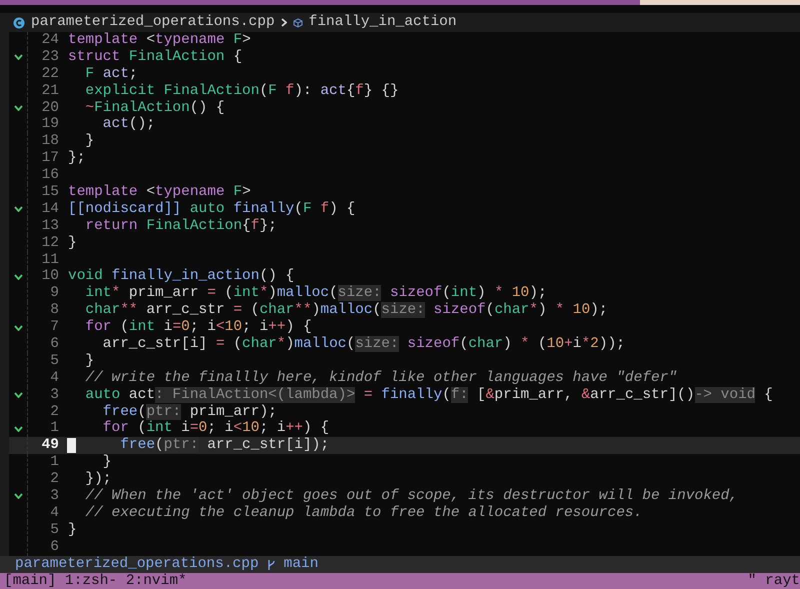 This screenshot has height=589, width=800. Describe the element at coordinates (95, 581) in the screenshot. I see `tmux-window-list: [main] 1:zsh- 2:nvim*` at that location.